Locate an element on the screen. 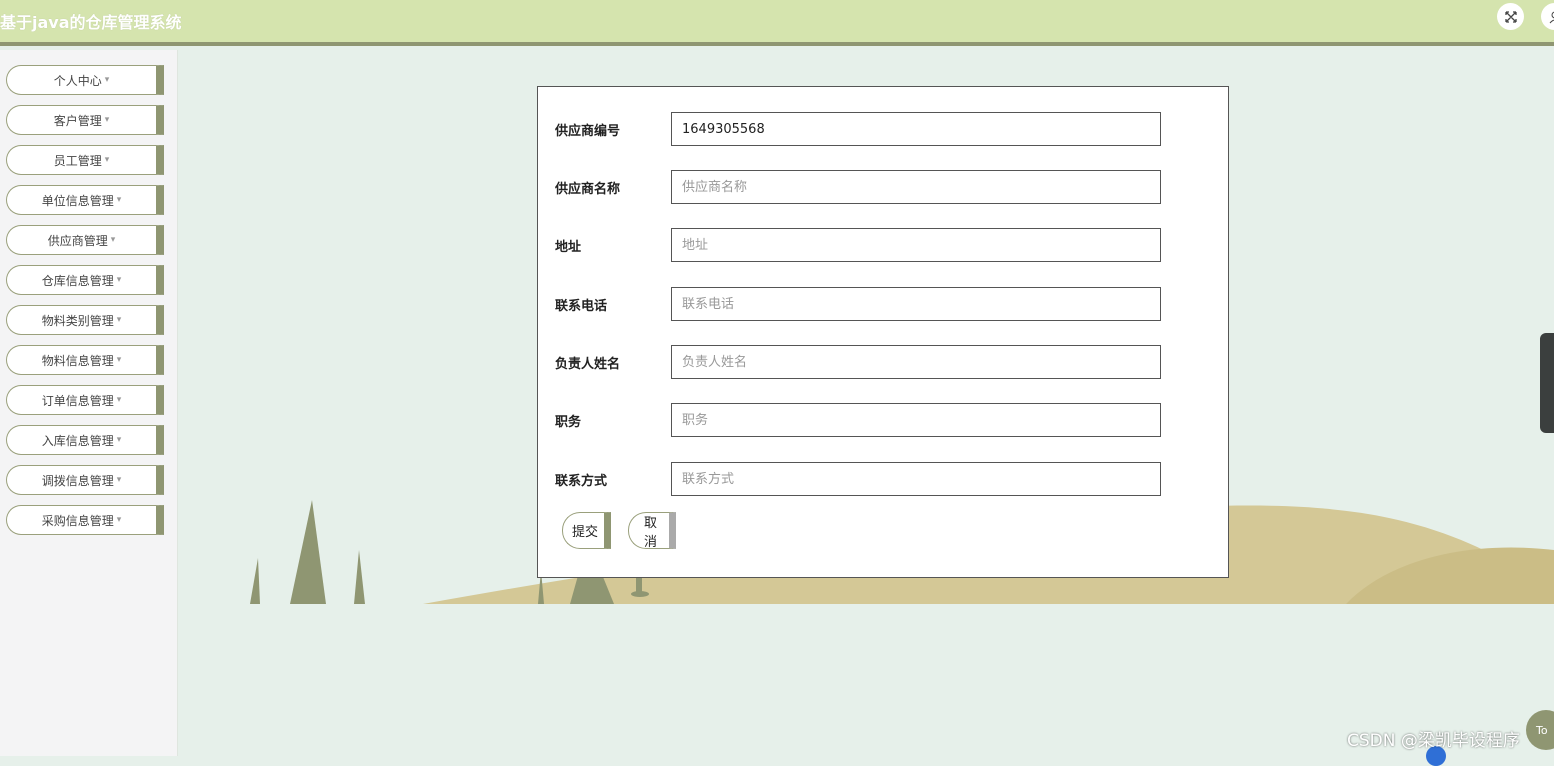 The width and height of the screenshot is (1554, 766). sidebar-item-suppliers: 供应商管理▾ is located at coordinates (85, 240).